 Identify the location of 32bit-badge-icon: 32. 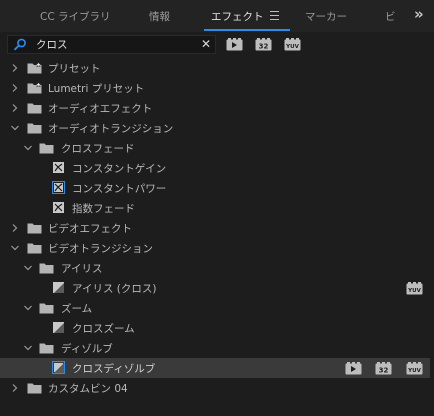
(383, 368).